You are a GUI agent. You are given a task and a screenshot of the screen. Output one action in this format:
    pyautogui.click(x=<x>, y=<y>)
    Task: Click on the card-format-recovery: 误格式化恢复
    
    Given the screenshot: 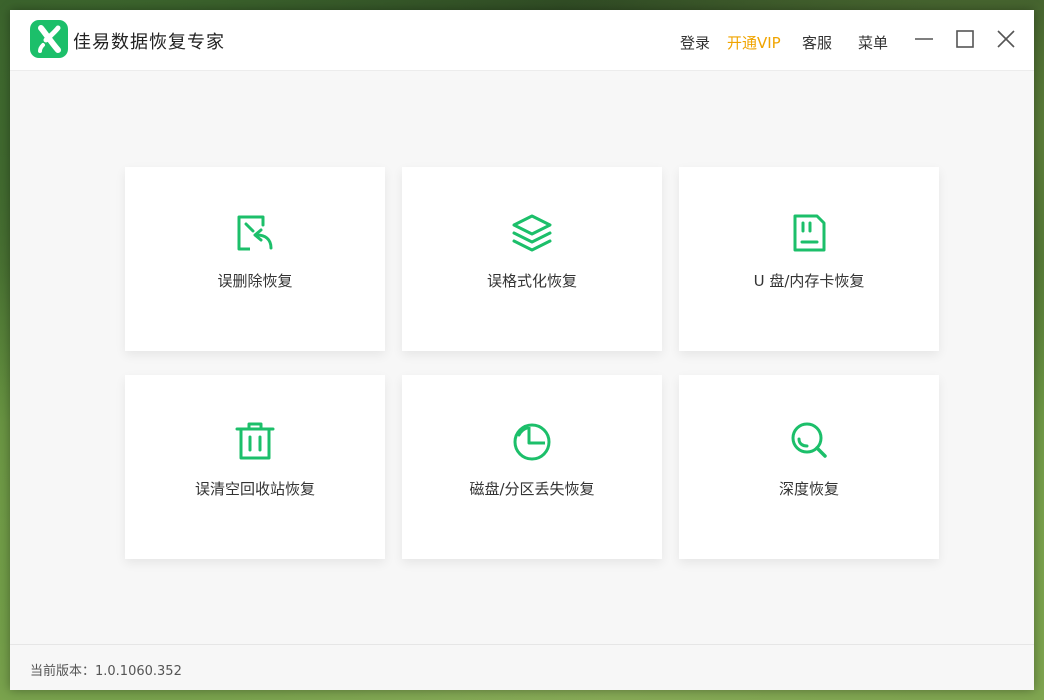 What is the action you would take?
    pyautogui.click(x=532, y=259)
    